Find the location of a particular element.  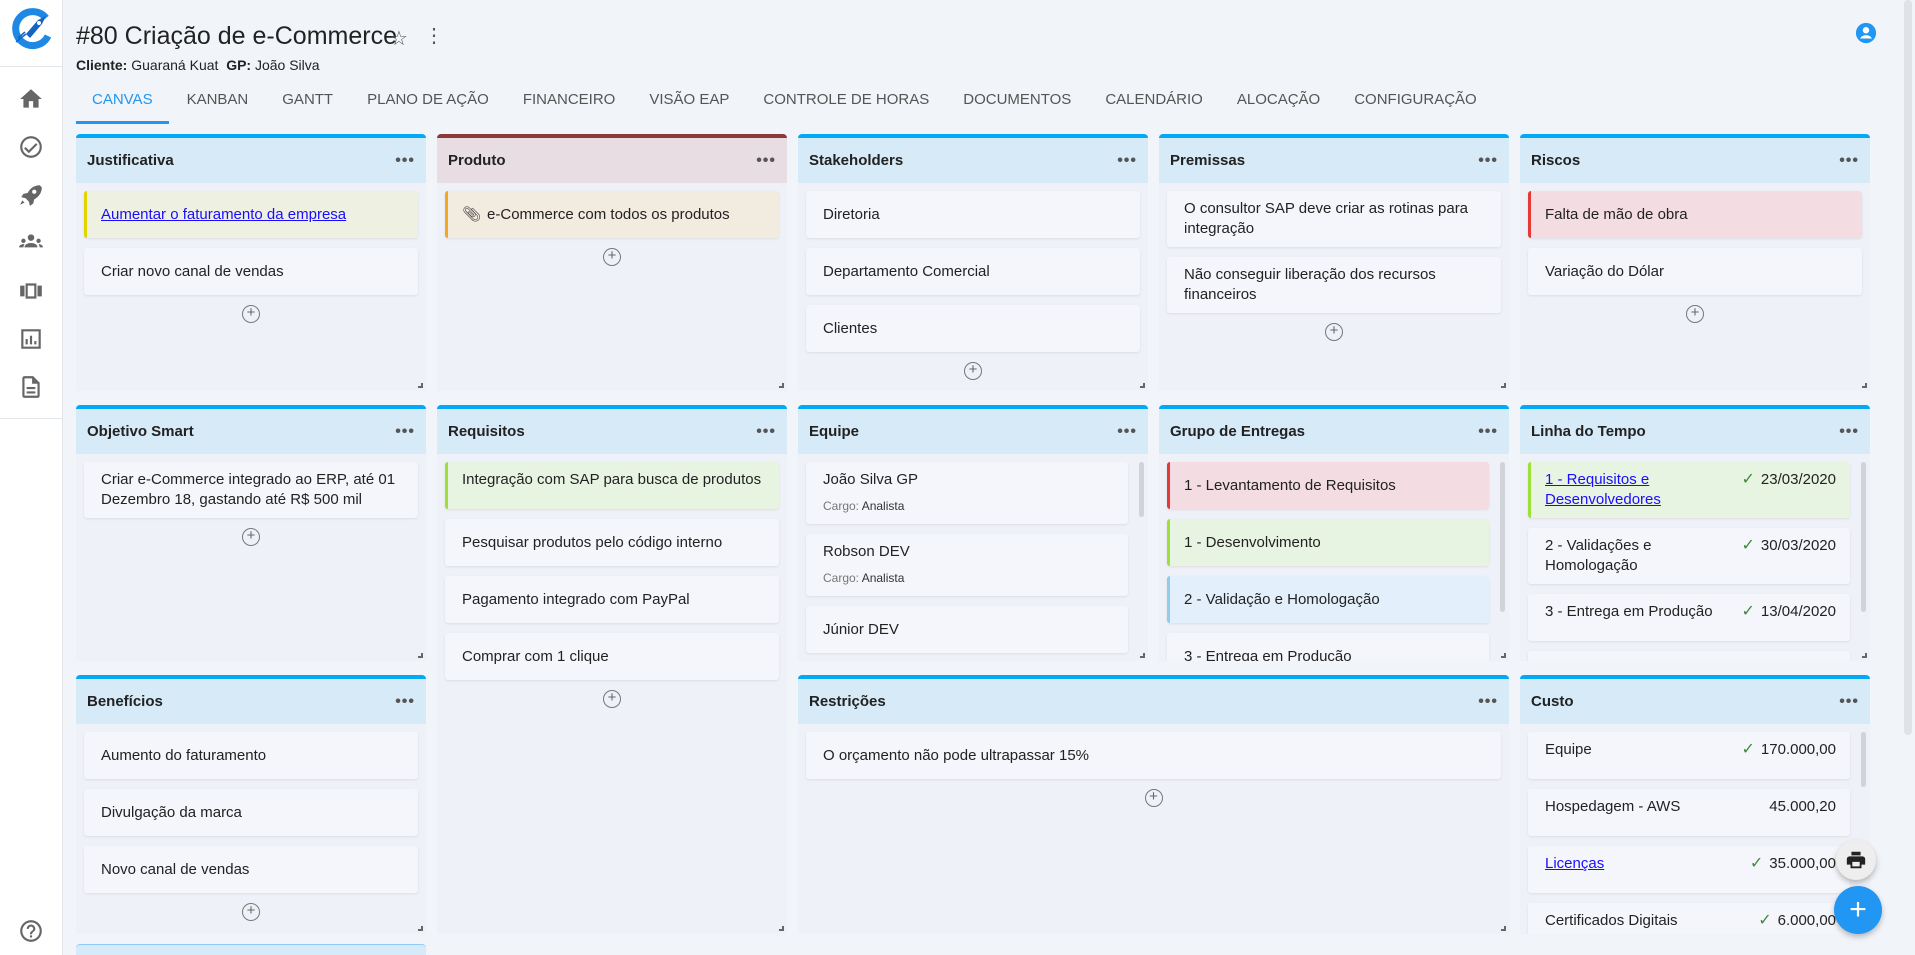

card: 1 - Levantamento de Requisitos is located at coordinates (1328, 485).